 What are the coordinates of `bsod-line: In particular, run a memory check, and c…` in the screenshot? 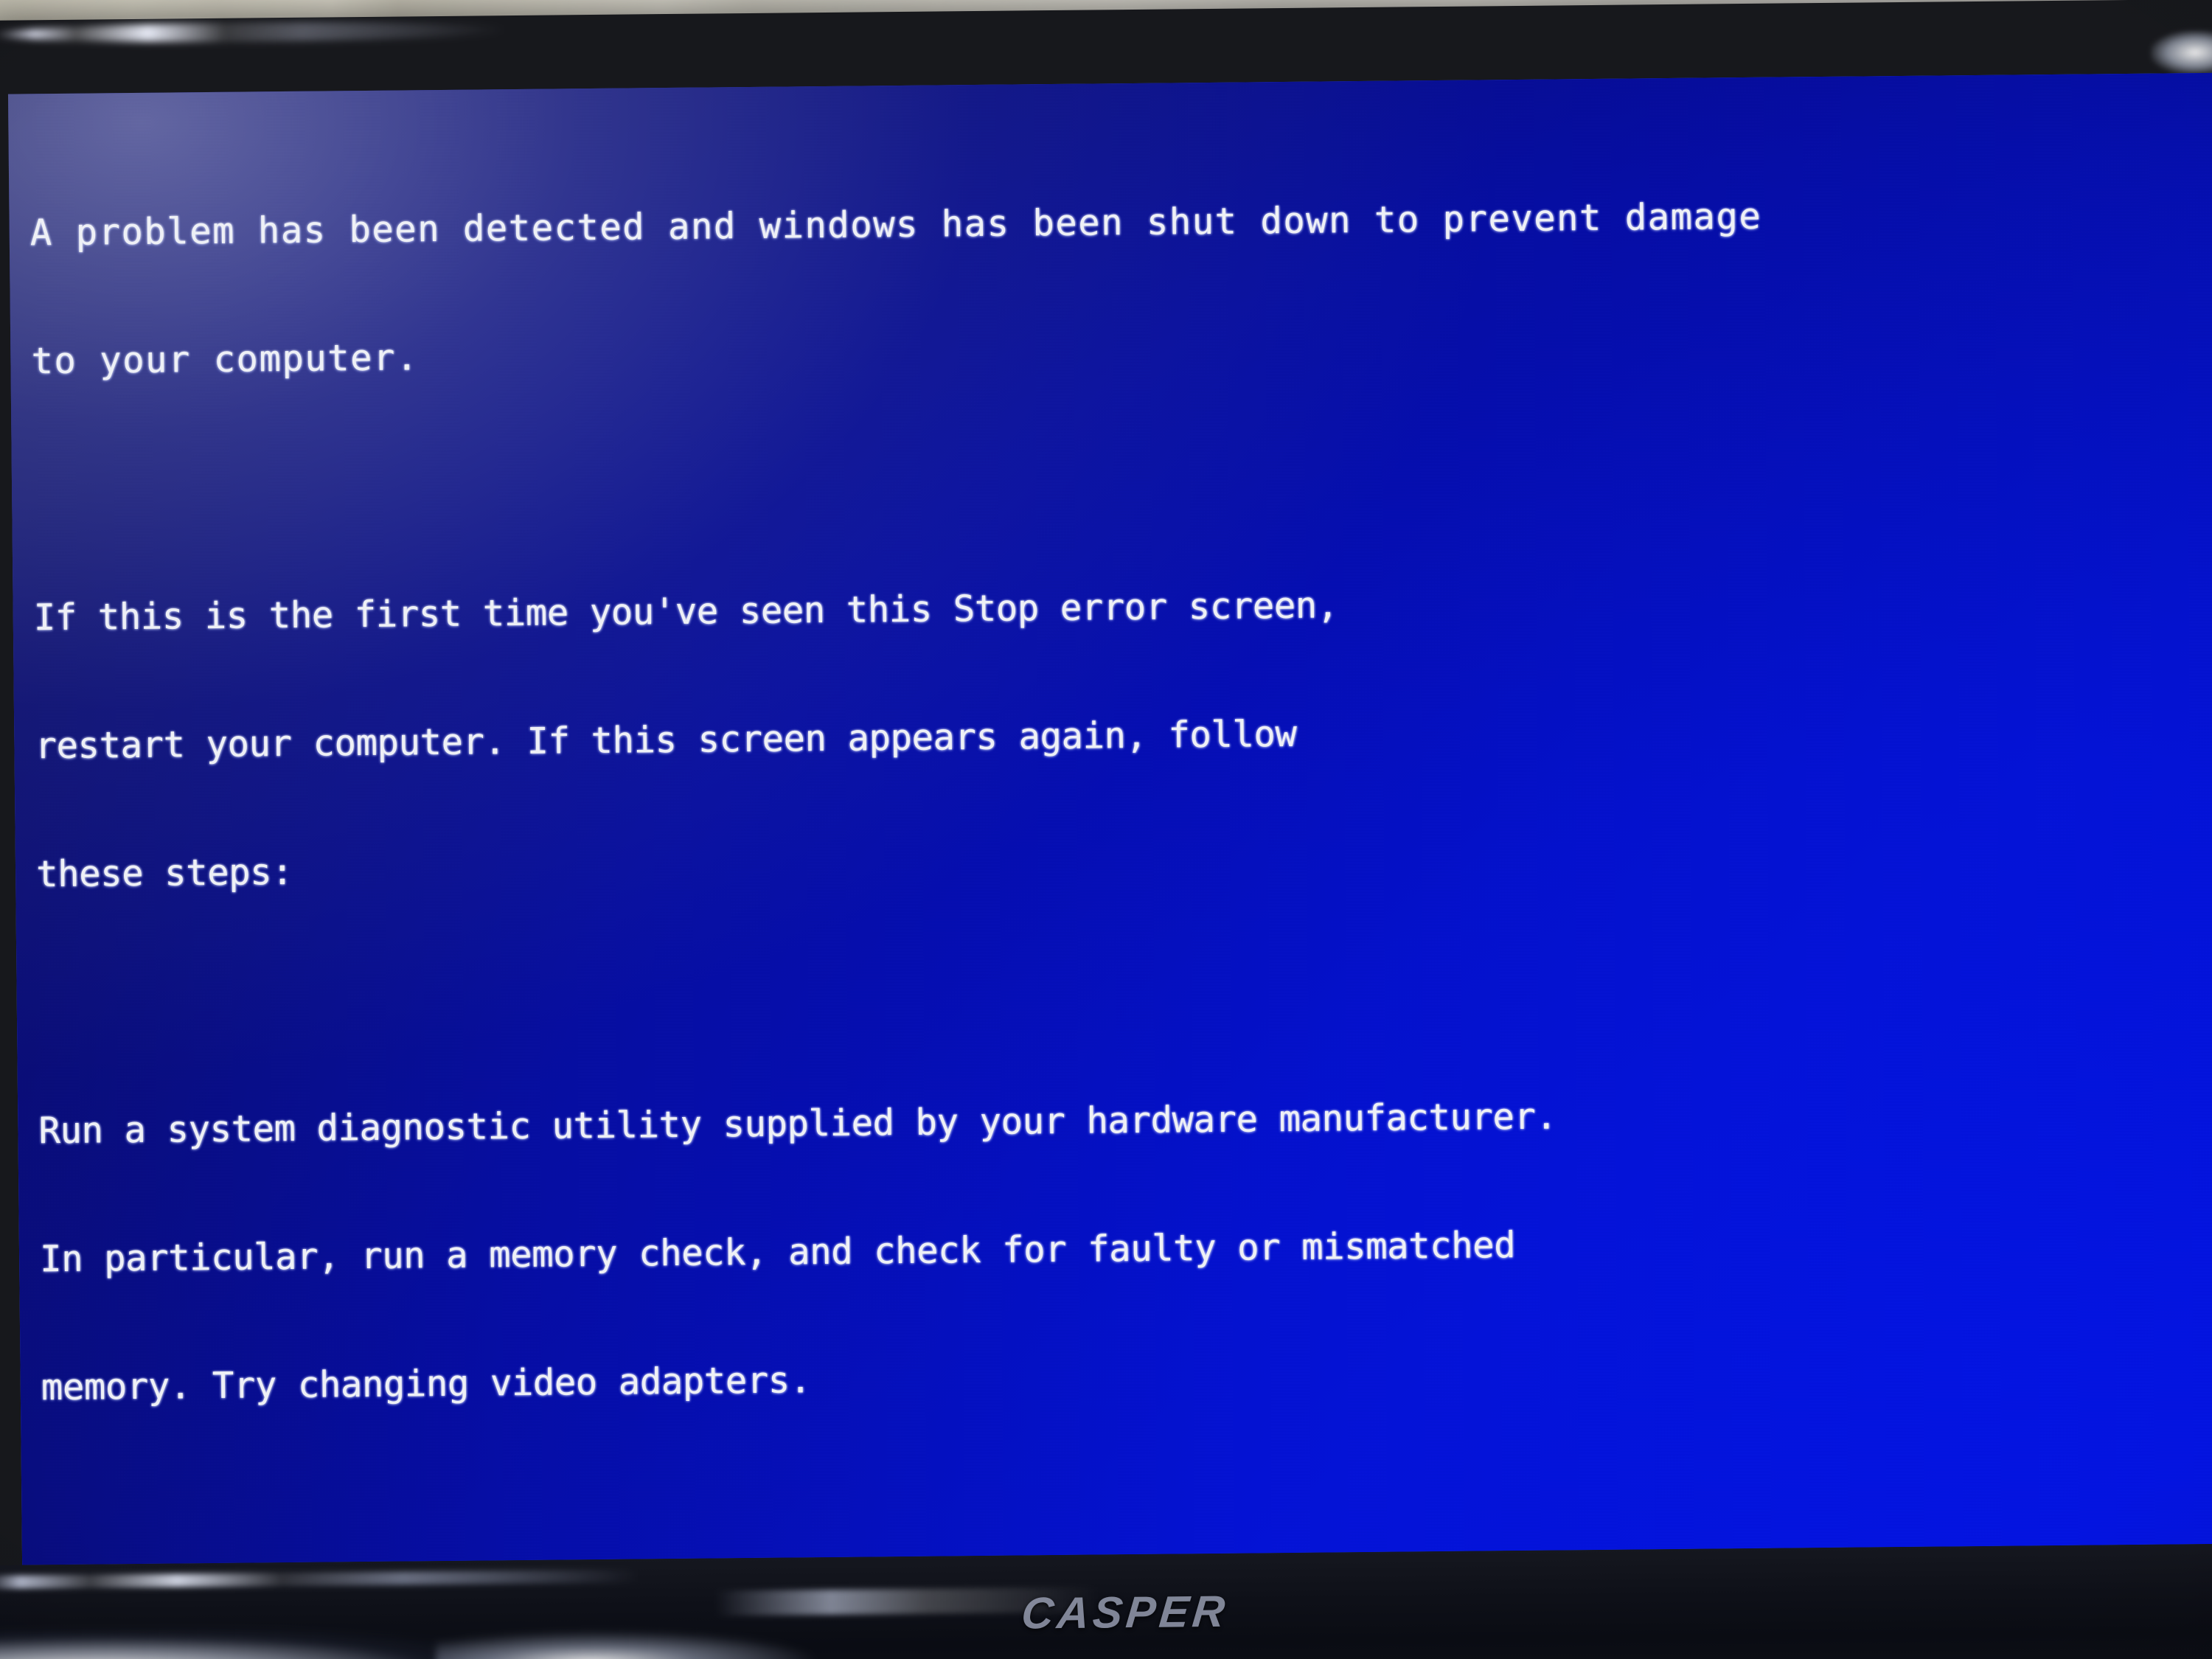 It's located at (777, 1252).